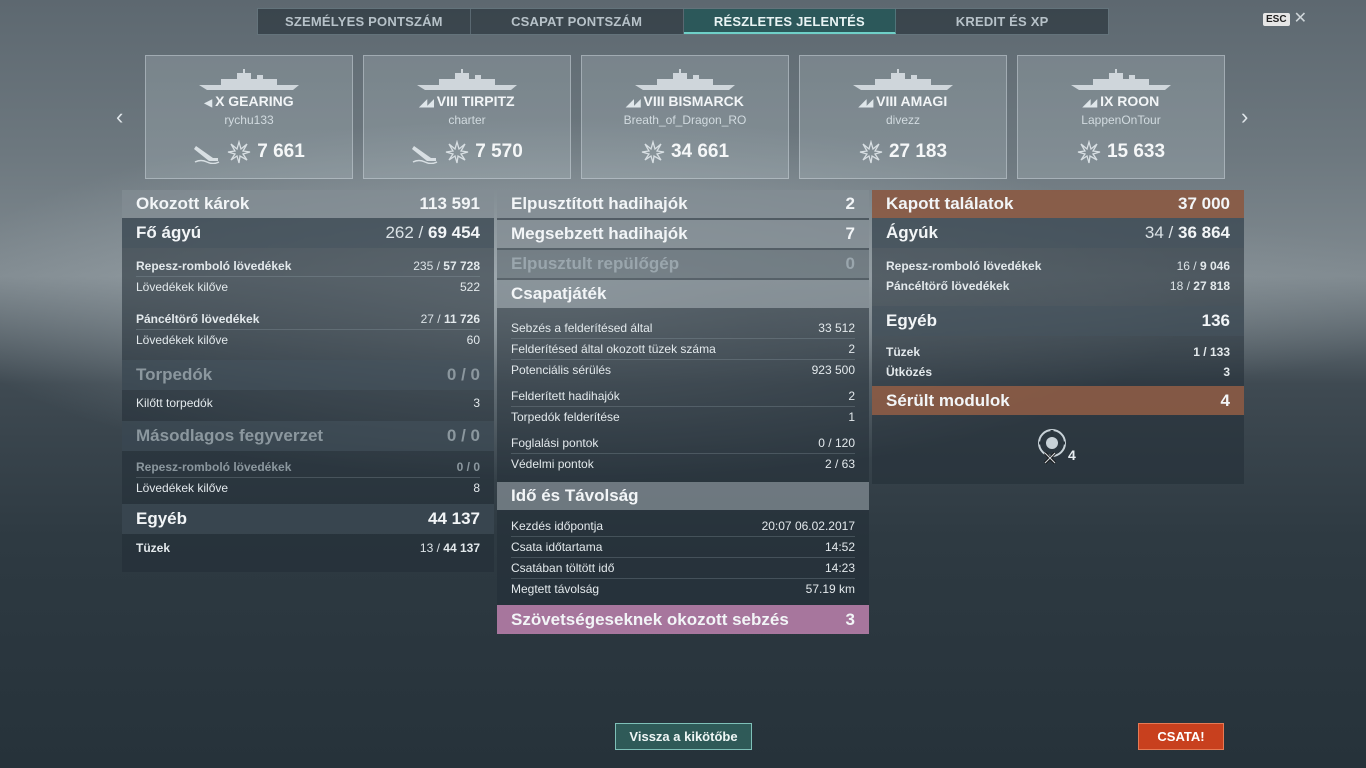  What do you see at coordinates (499, 151) in the screenshot?
I see `ship-score: 7 570` at bounding box center [499, 151].